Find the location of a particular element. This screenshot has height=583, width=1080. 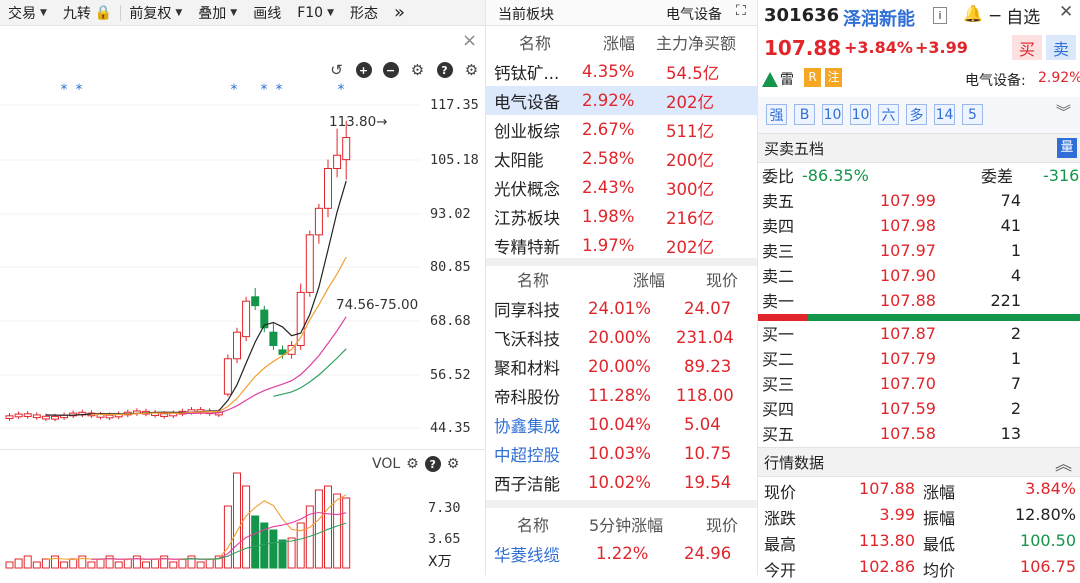

y-axis-label: 44.35 is located at coordinates (450, 428).